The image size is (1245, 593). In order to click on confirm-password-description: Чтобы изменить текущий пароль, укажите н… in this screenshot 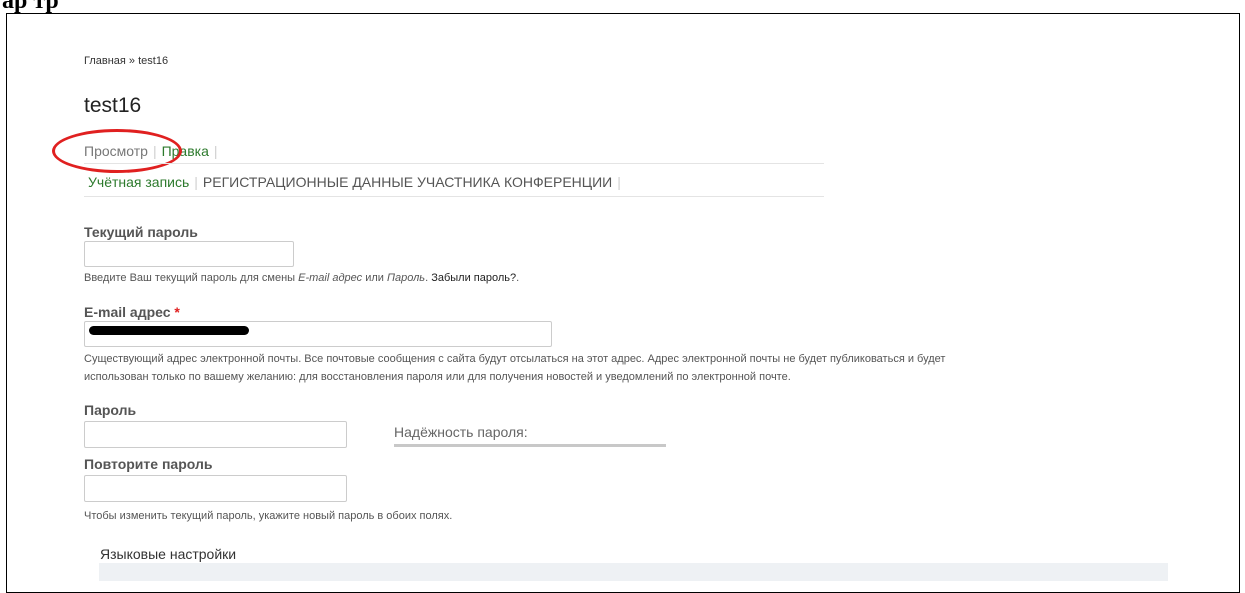, I will do `click(268, 516)`.